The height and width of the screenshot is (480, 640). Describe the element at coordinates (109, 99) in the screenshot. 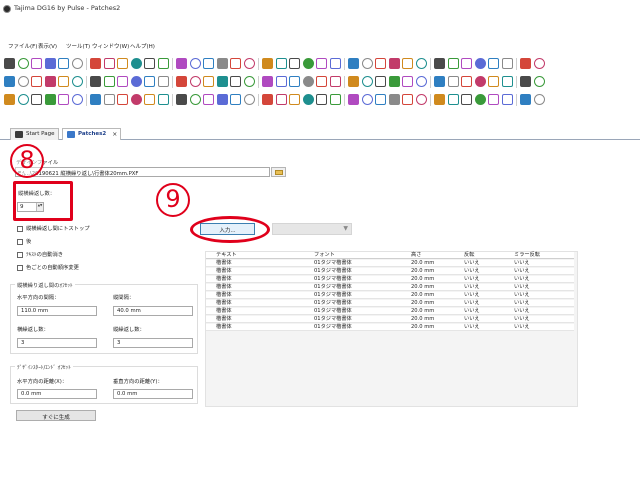

I see `zoom-out-icon` at that location.